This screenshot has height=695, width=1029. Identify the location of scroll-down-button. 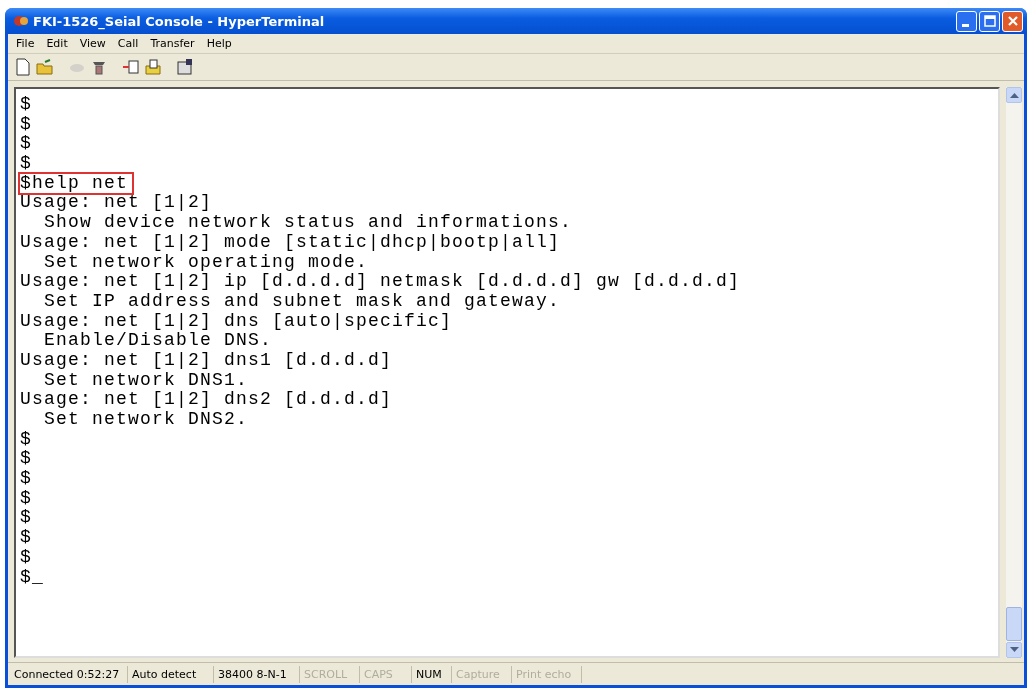
(1014, 650).